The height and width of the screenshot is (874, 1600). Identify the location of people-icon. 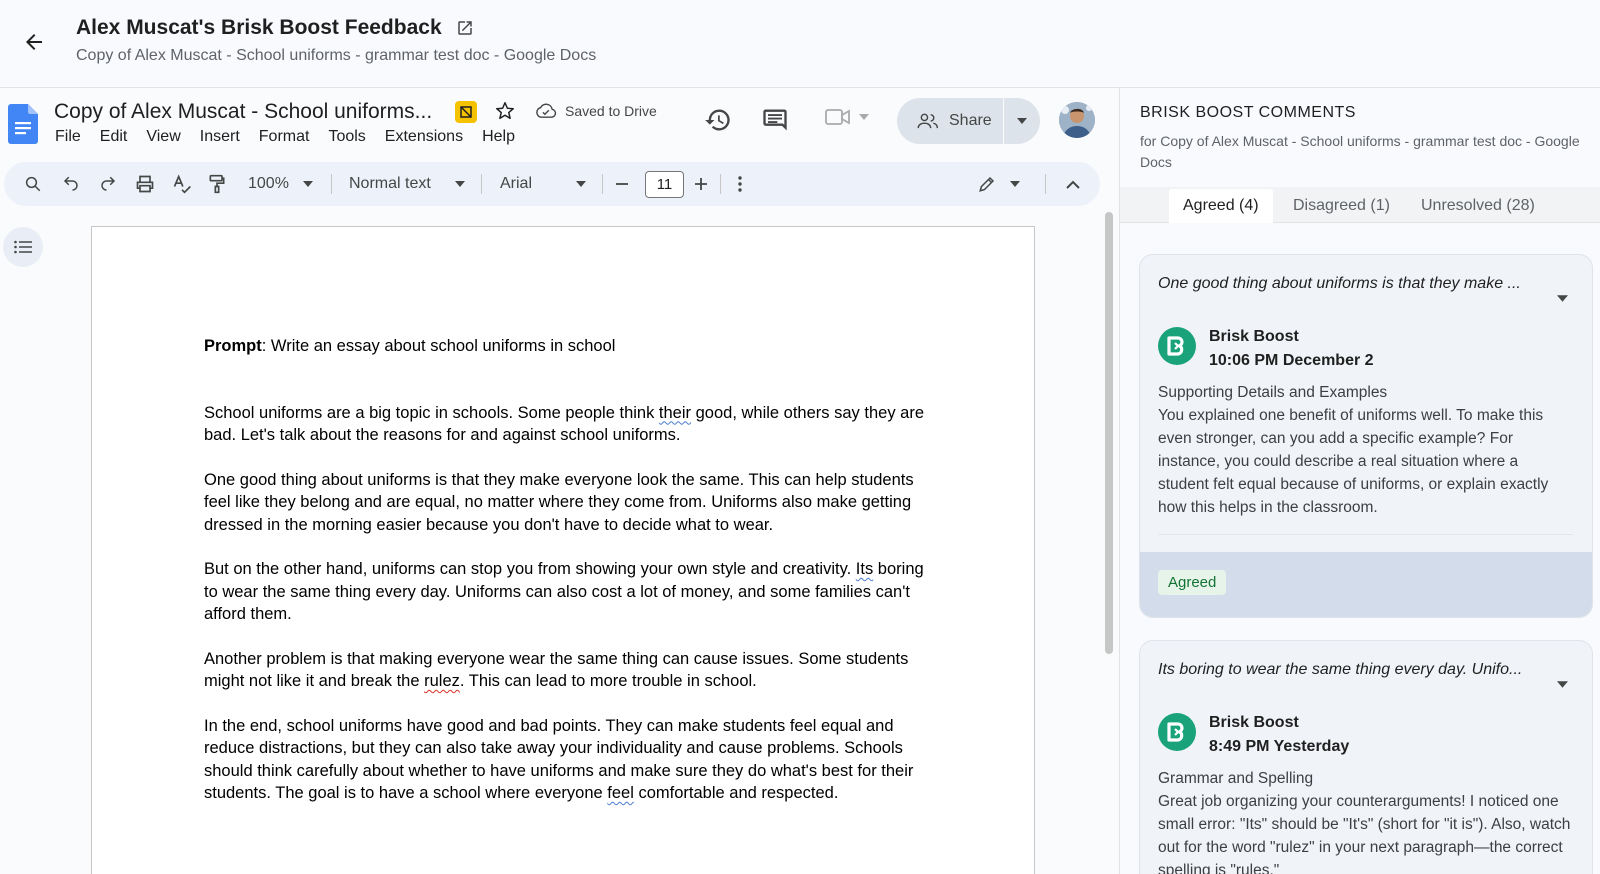
(928, 121).